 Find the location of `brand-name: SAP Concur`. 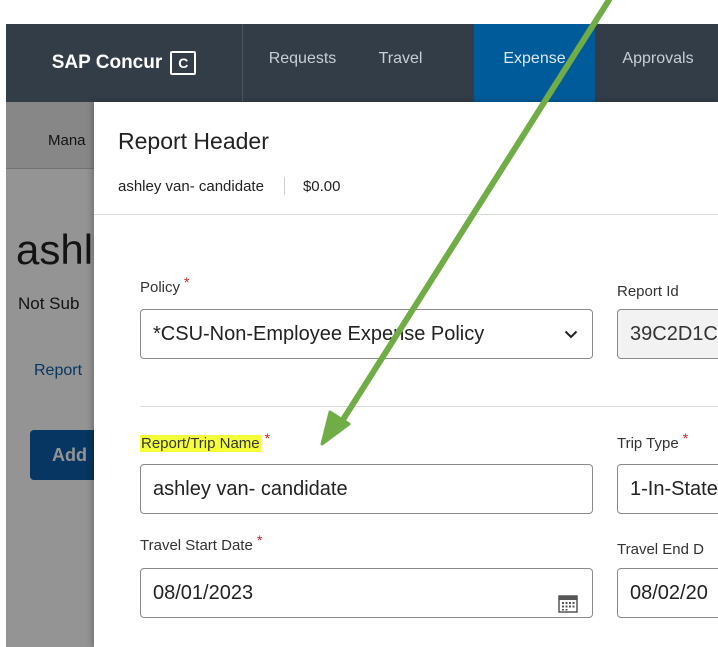

brand-name: SAP Concur is located at coordinates (107, 62).